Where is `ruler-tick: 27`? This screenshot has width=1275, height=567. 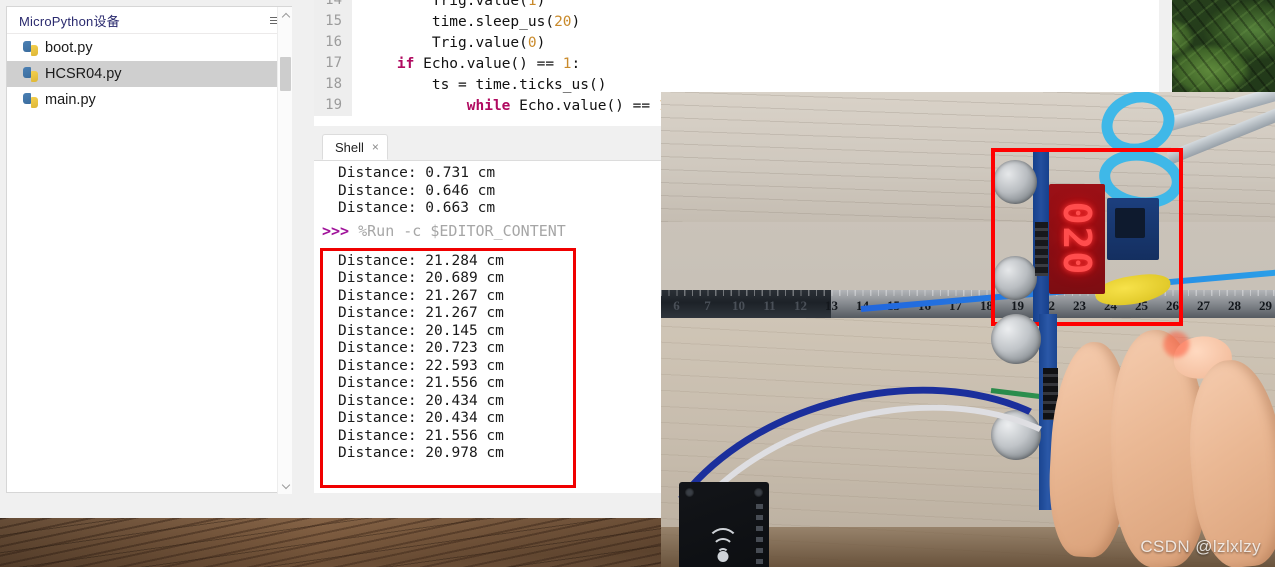
ruler-tick: 27 is located at coordinates (1203, 305).